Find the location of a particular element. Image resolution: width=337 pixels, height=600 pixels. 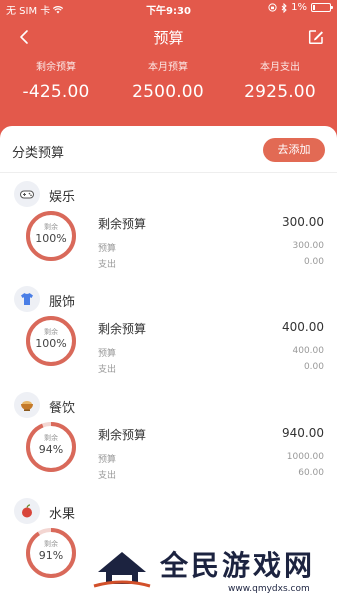

battery-percent: 1% is located at coordinates (299, 7).